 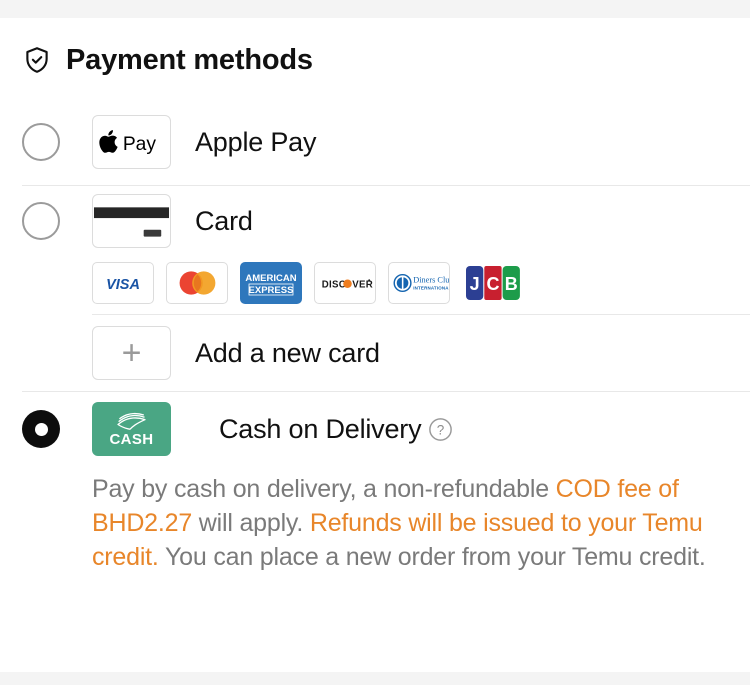 I want to click on page-title: Payment methods, so click(x=189, y=60).